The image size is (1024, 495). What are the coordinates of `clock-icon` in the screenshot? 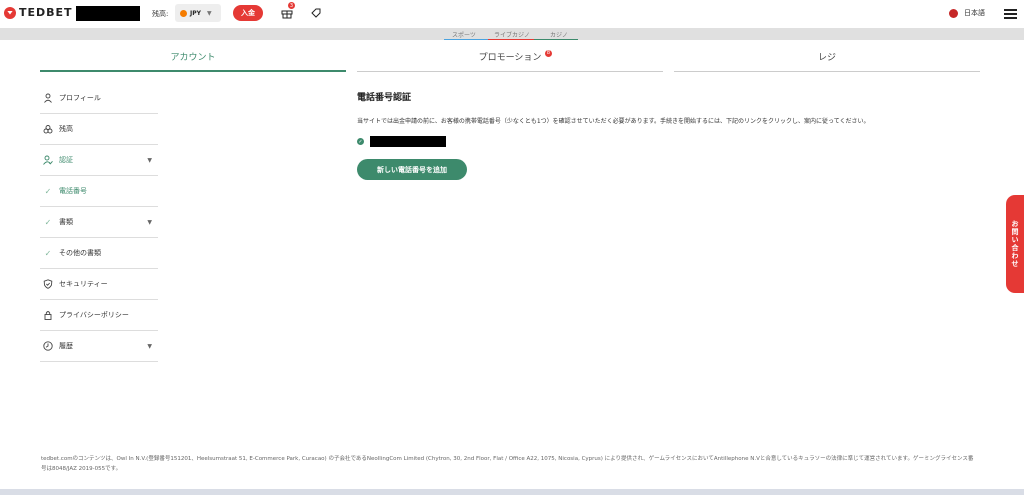 It's located at (48, 346).